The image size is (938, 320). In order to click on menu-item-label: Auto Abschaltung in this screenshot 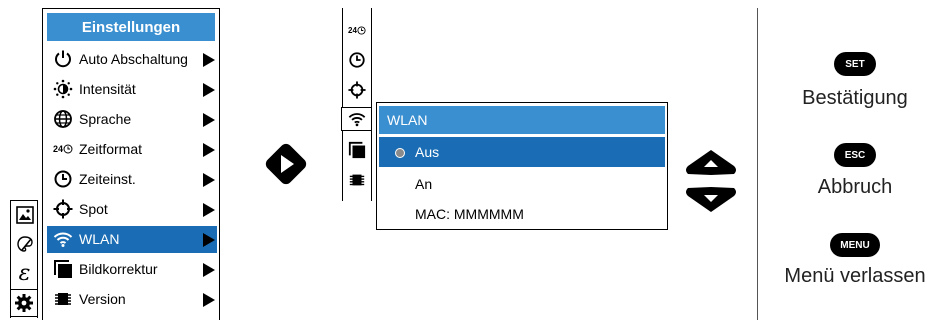, I will do `click(133, 59)`.